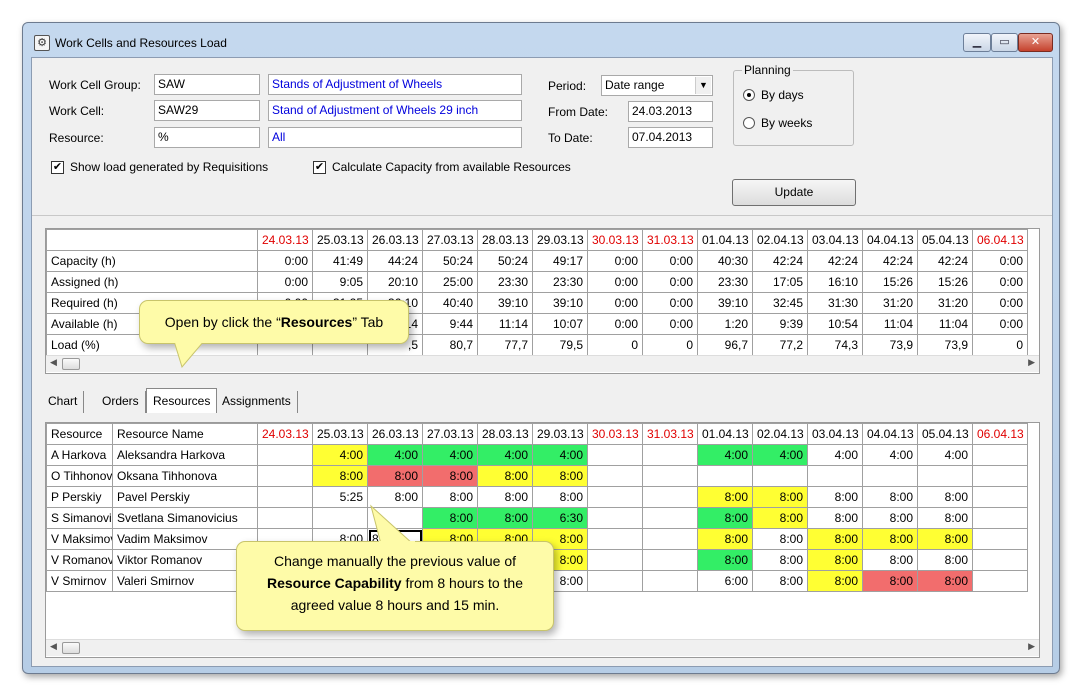  What do you see at coordinates (670, 111) in the screenshot?
I see `from-date-input: 24.03.2013` at bounding box center [670, 111].